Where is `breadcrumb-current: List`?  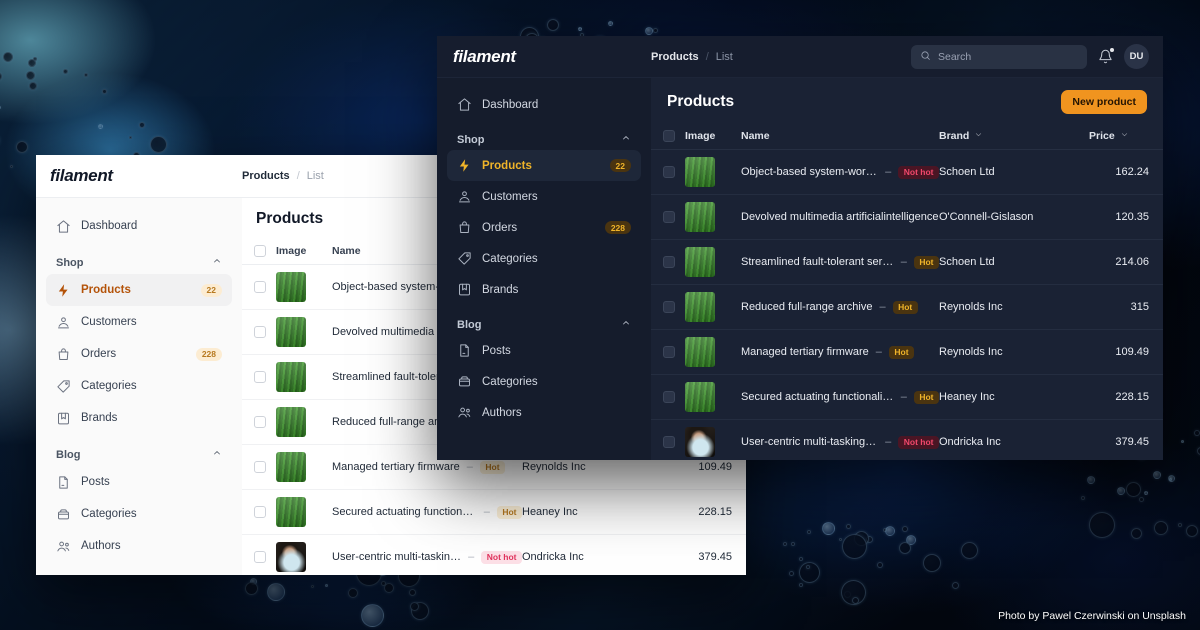
breadcrumb-current: List is located at coordinates (315, 176).